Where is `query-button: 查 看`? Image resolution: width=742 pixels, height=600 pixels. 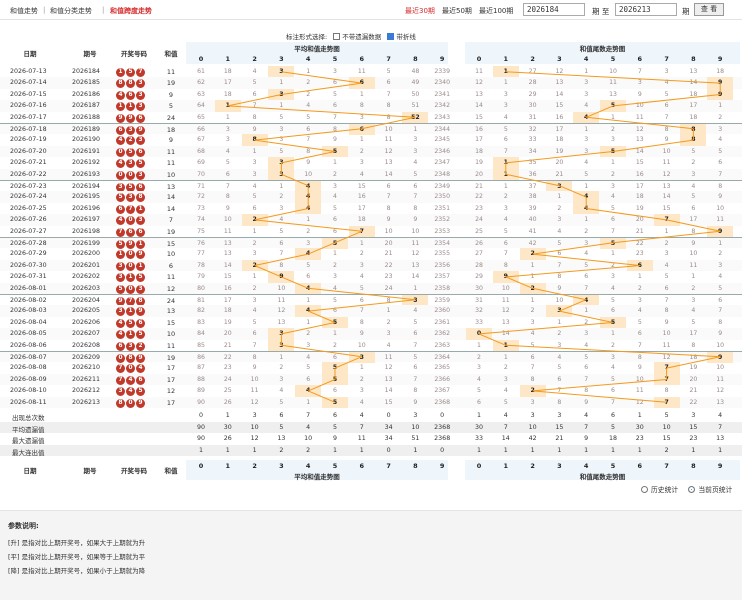
query-button: 查 看 is located at coordinates (709, 9).